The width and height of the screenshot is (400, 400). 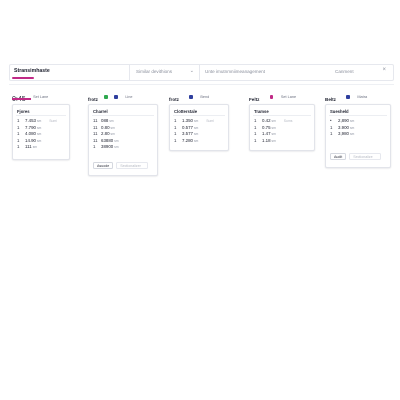 I want to click on card-row: 1 111sm, so click(x=27, y=146).